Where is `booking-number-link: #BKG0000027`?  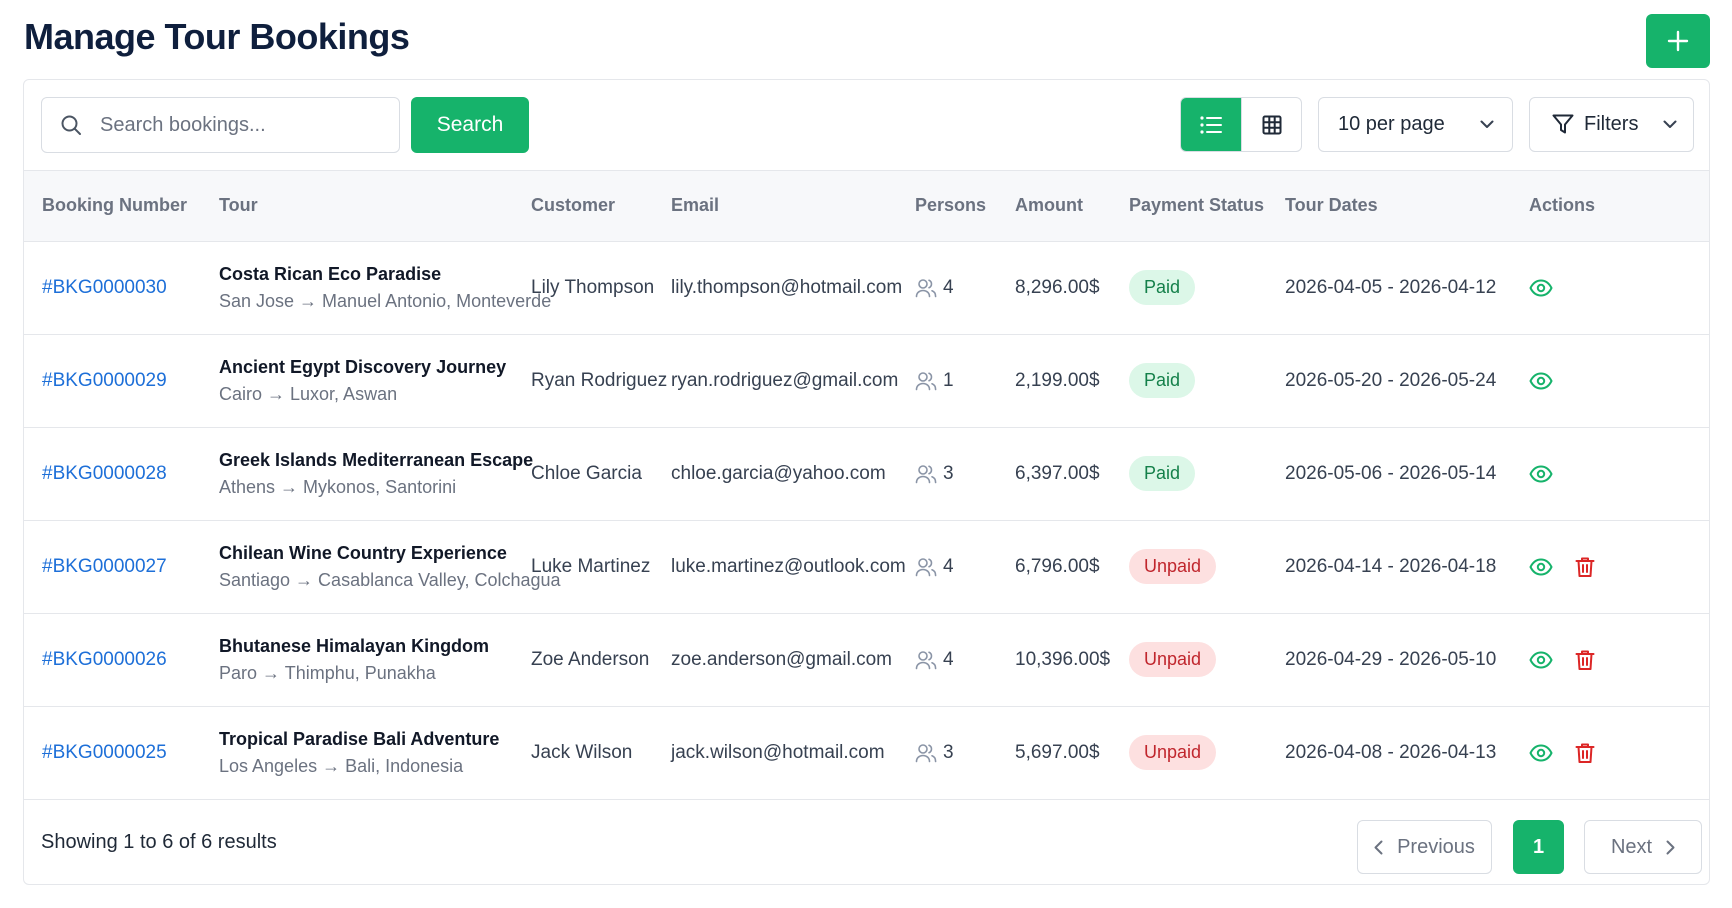
booking-number-link: #BKG0000027 is located at coordinates (104, 566).